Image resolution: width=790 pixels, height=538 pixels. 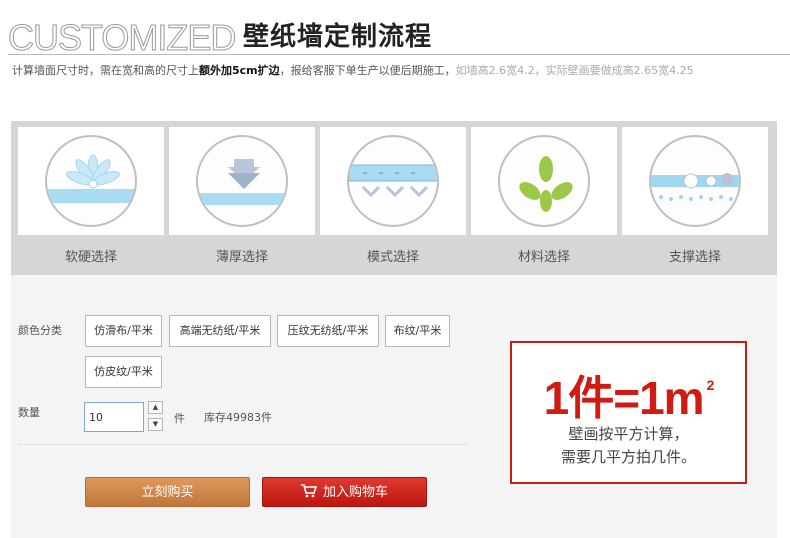 What do you see at coordinates (338, 37) in the screenshot?
I see `title-cn: 壁纸墙定制流程` at bounding box center [338, 37].